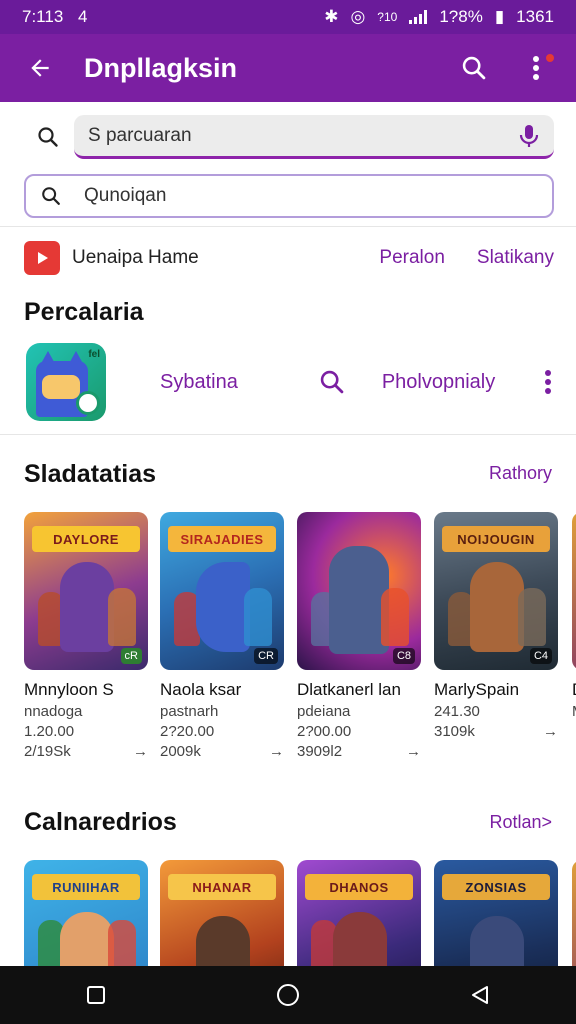 The height and width of the screenshot is (1024, 576). I want to click on game-card: RUNIIHAR, so click(86, 913).